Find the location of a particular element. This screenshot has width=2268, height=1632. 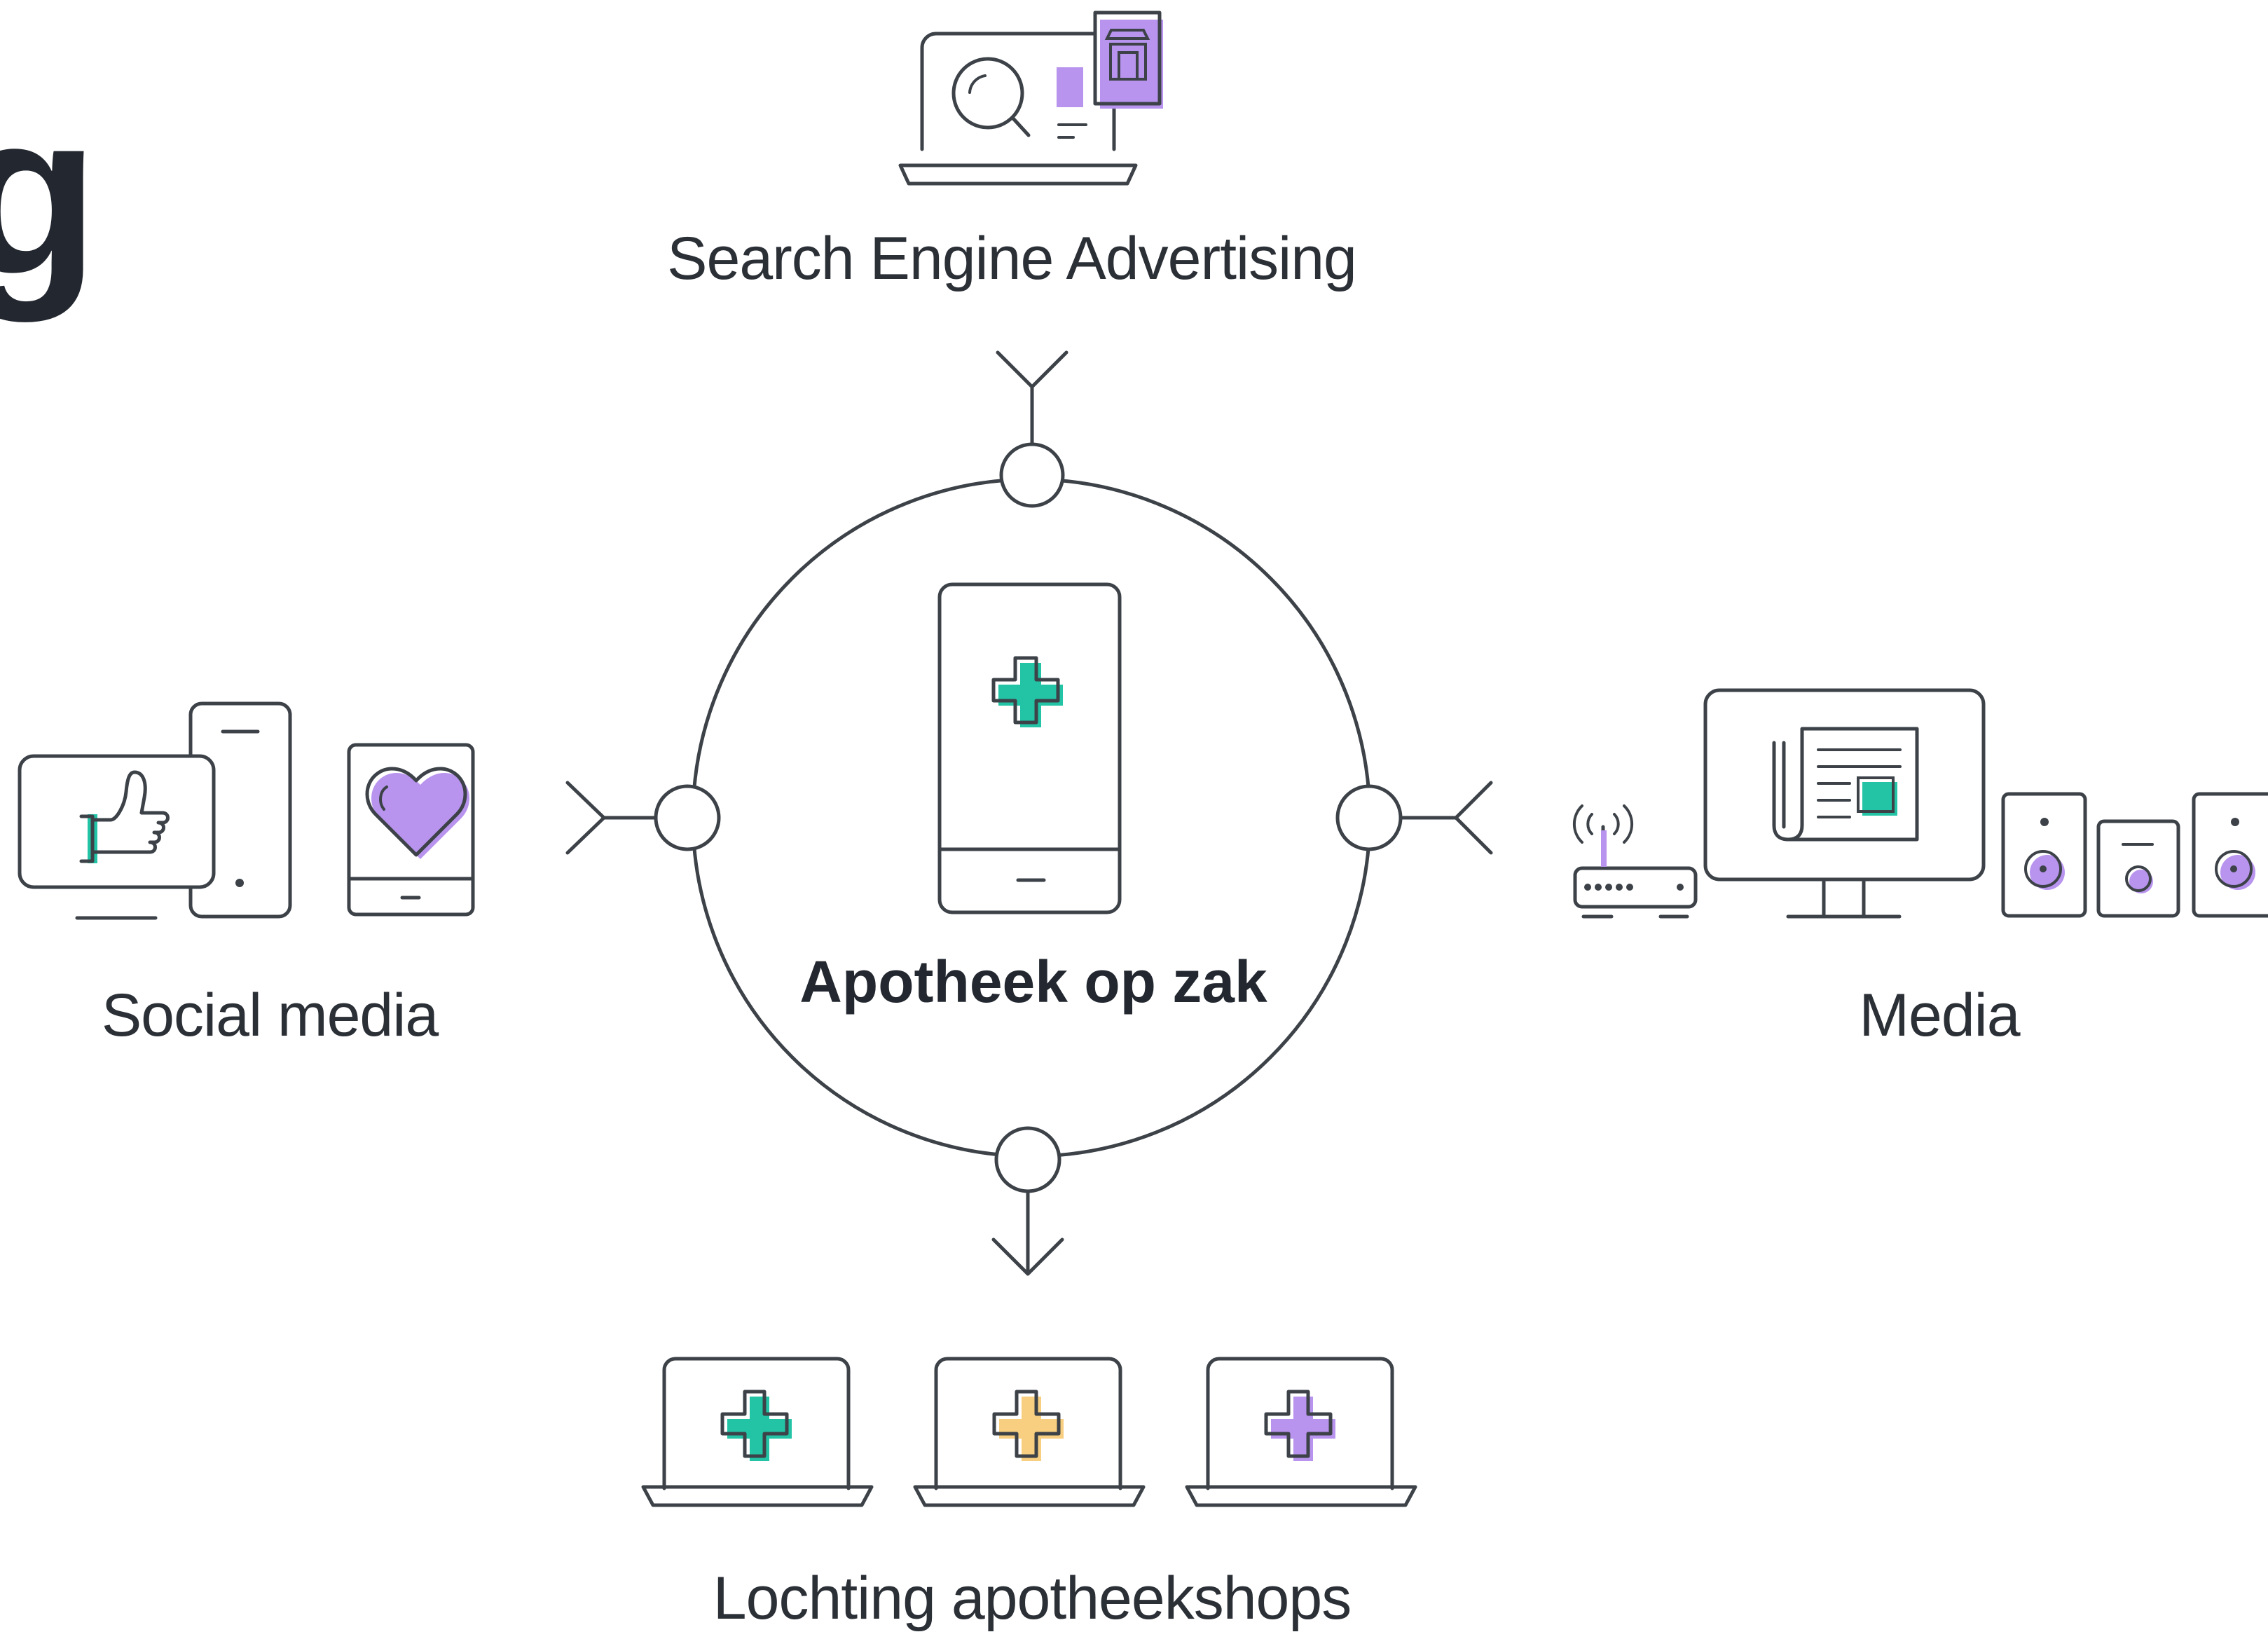

laptops-pharmacy-icon is located at coordinates (1029, 1432).